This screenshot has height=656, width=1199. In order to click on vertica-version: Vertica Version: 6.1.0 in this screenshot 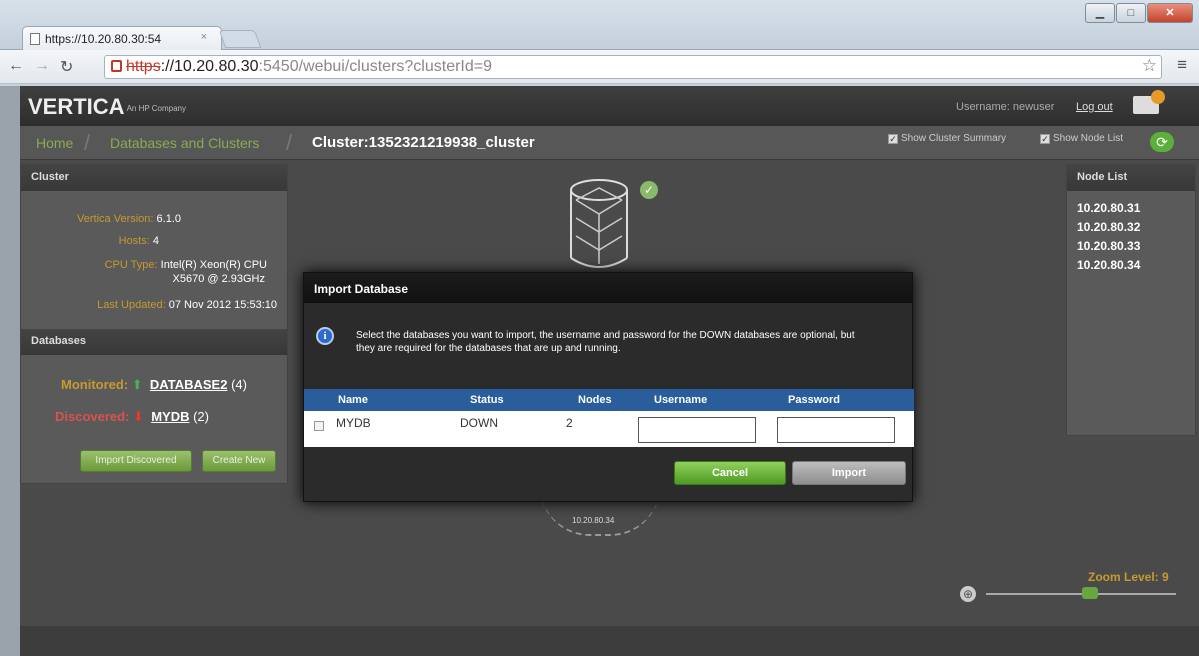, I will do `click(106, 219)`.